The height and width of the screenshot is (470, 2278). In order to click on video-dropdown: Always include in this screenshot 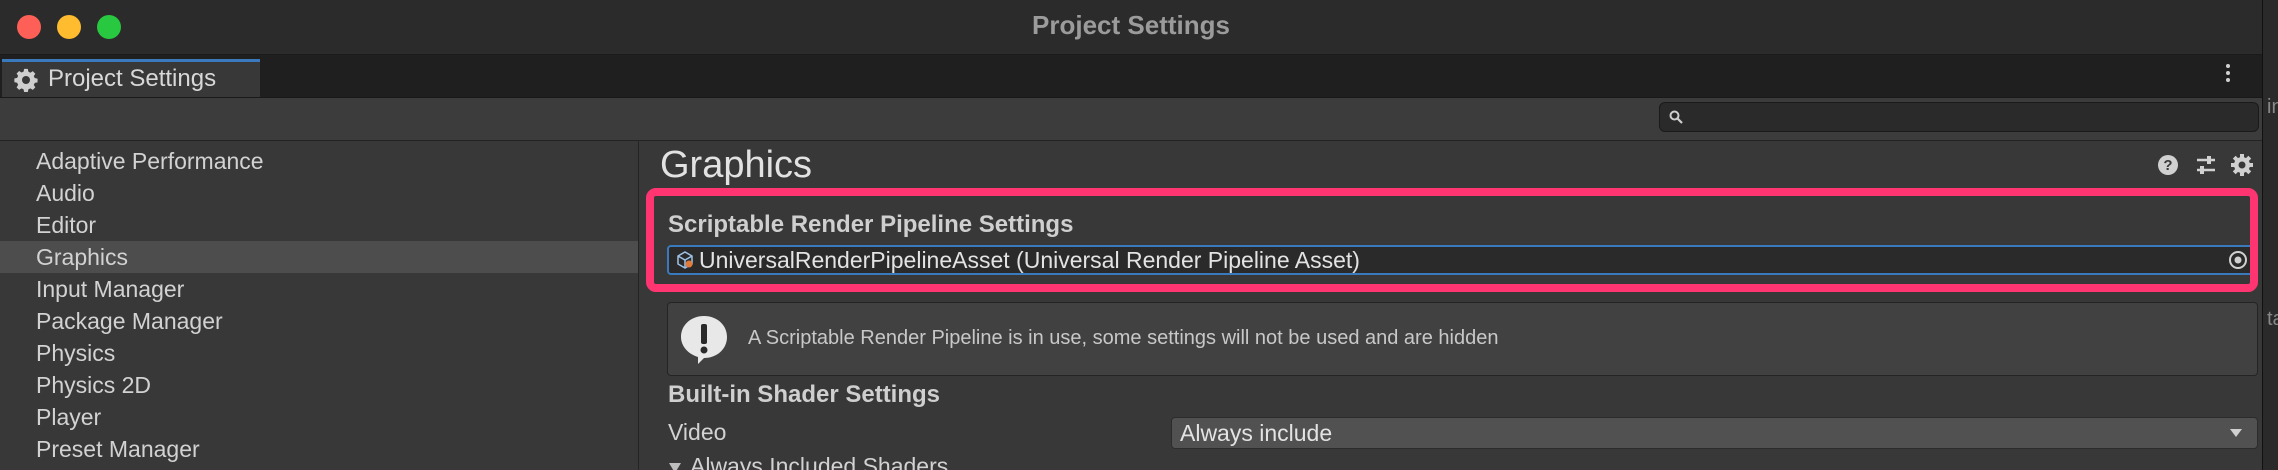, I will do `click(1714, 433)`.